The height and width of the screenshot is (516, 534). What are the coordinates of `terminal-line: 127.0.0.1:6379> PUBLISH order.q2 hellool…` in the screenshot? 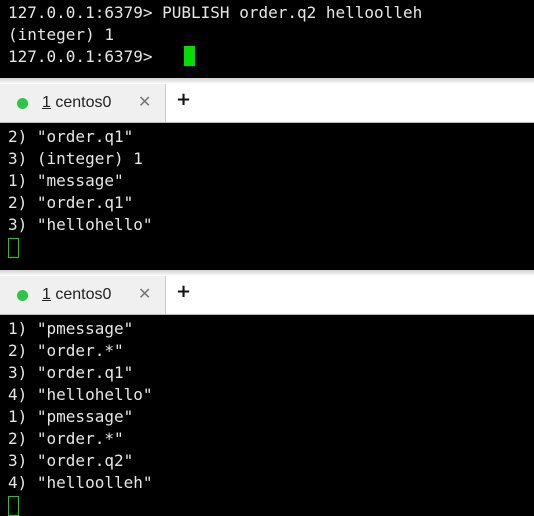 It's located at (215, 12).